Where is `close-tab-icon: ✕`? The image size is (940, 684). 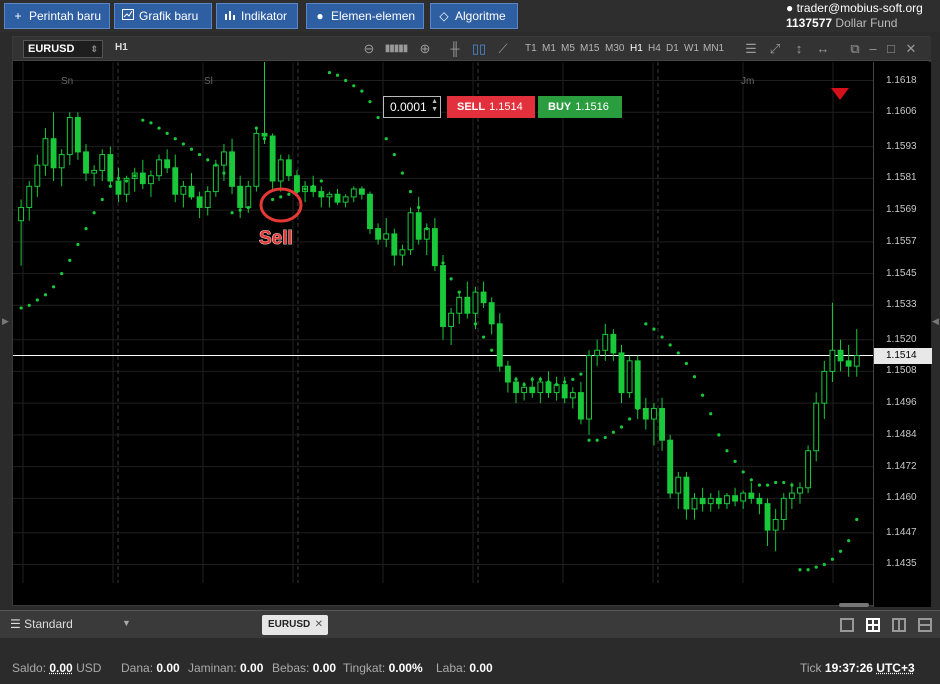 close-tab-icon: ✕ is located at coordinates (319, 625).